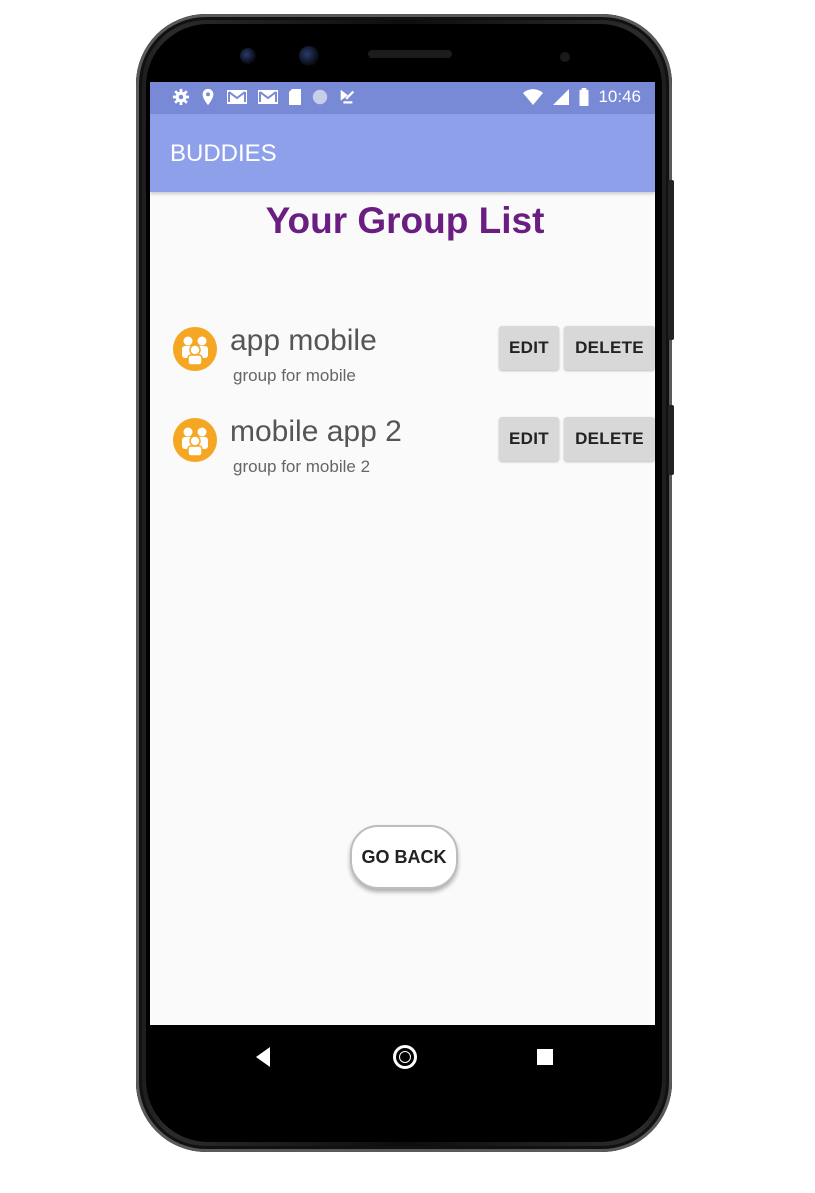 This screenshot has width=815, height=1193. Describe the element at coordinates (584, 97) in the screenshot. I see `battery-icon` at that location.